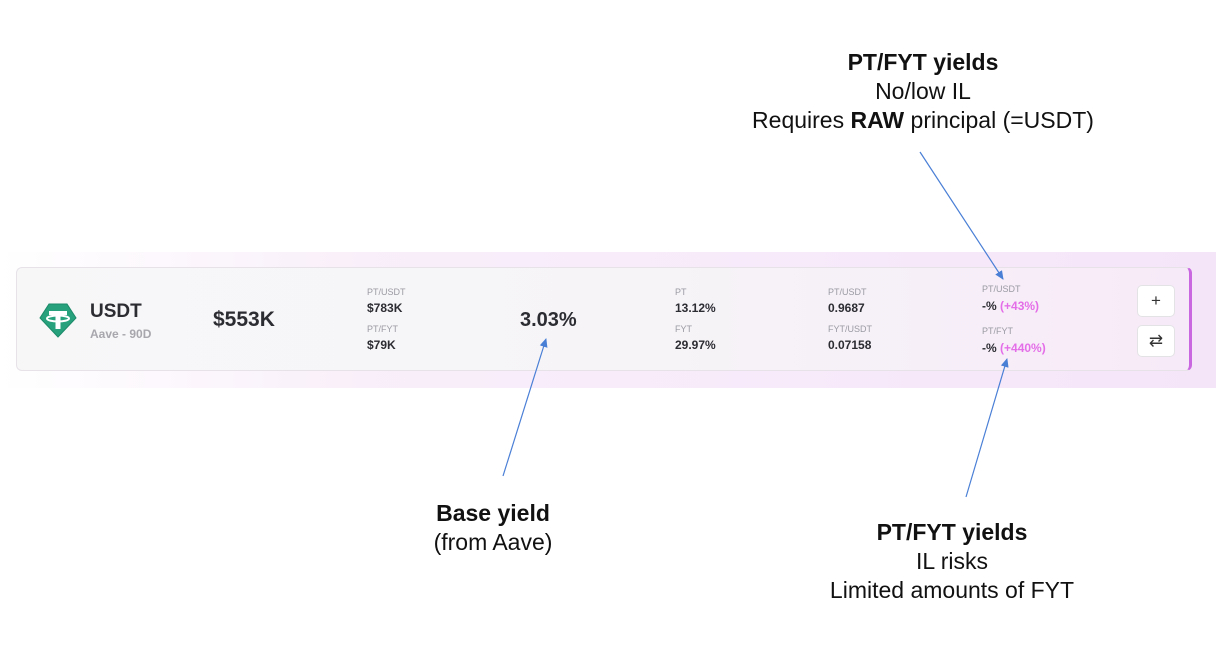 This screenshot has width=1216, height=648. Describe the element at coordinates (952, 590) in the screenshot. I see `annotation-bottom-line2: Limited amounts of FYT` at that location.